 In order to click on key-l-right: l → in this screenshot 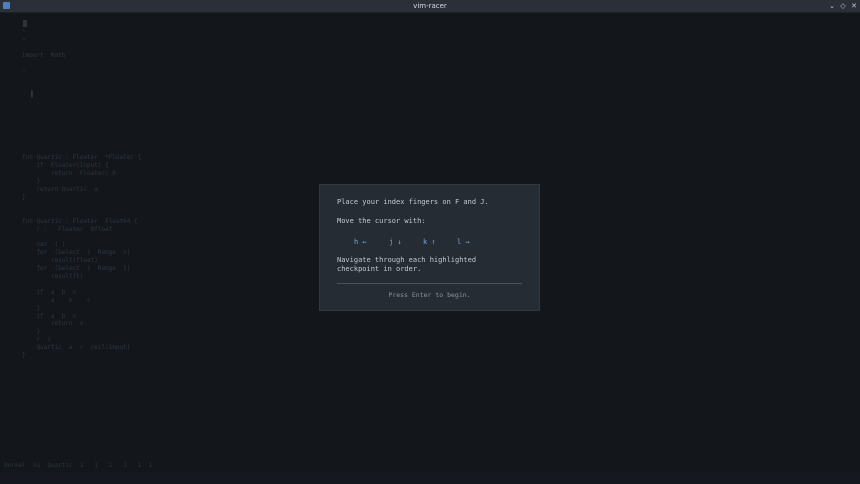, I will do `click(463, 242)`.